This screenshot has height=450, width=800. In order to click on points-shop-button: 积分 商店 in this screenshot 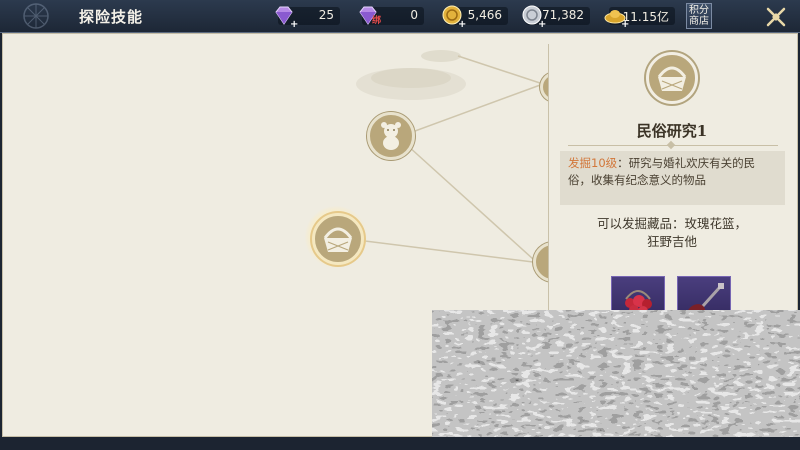, I will do `click(699, 16)`.